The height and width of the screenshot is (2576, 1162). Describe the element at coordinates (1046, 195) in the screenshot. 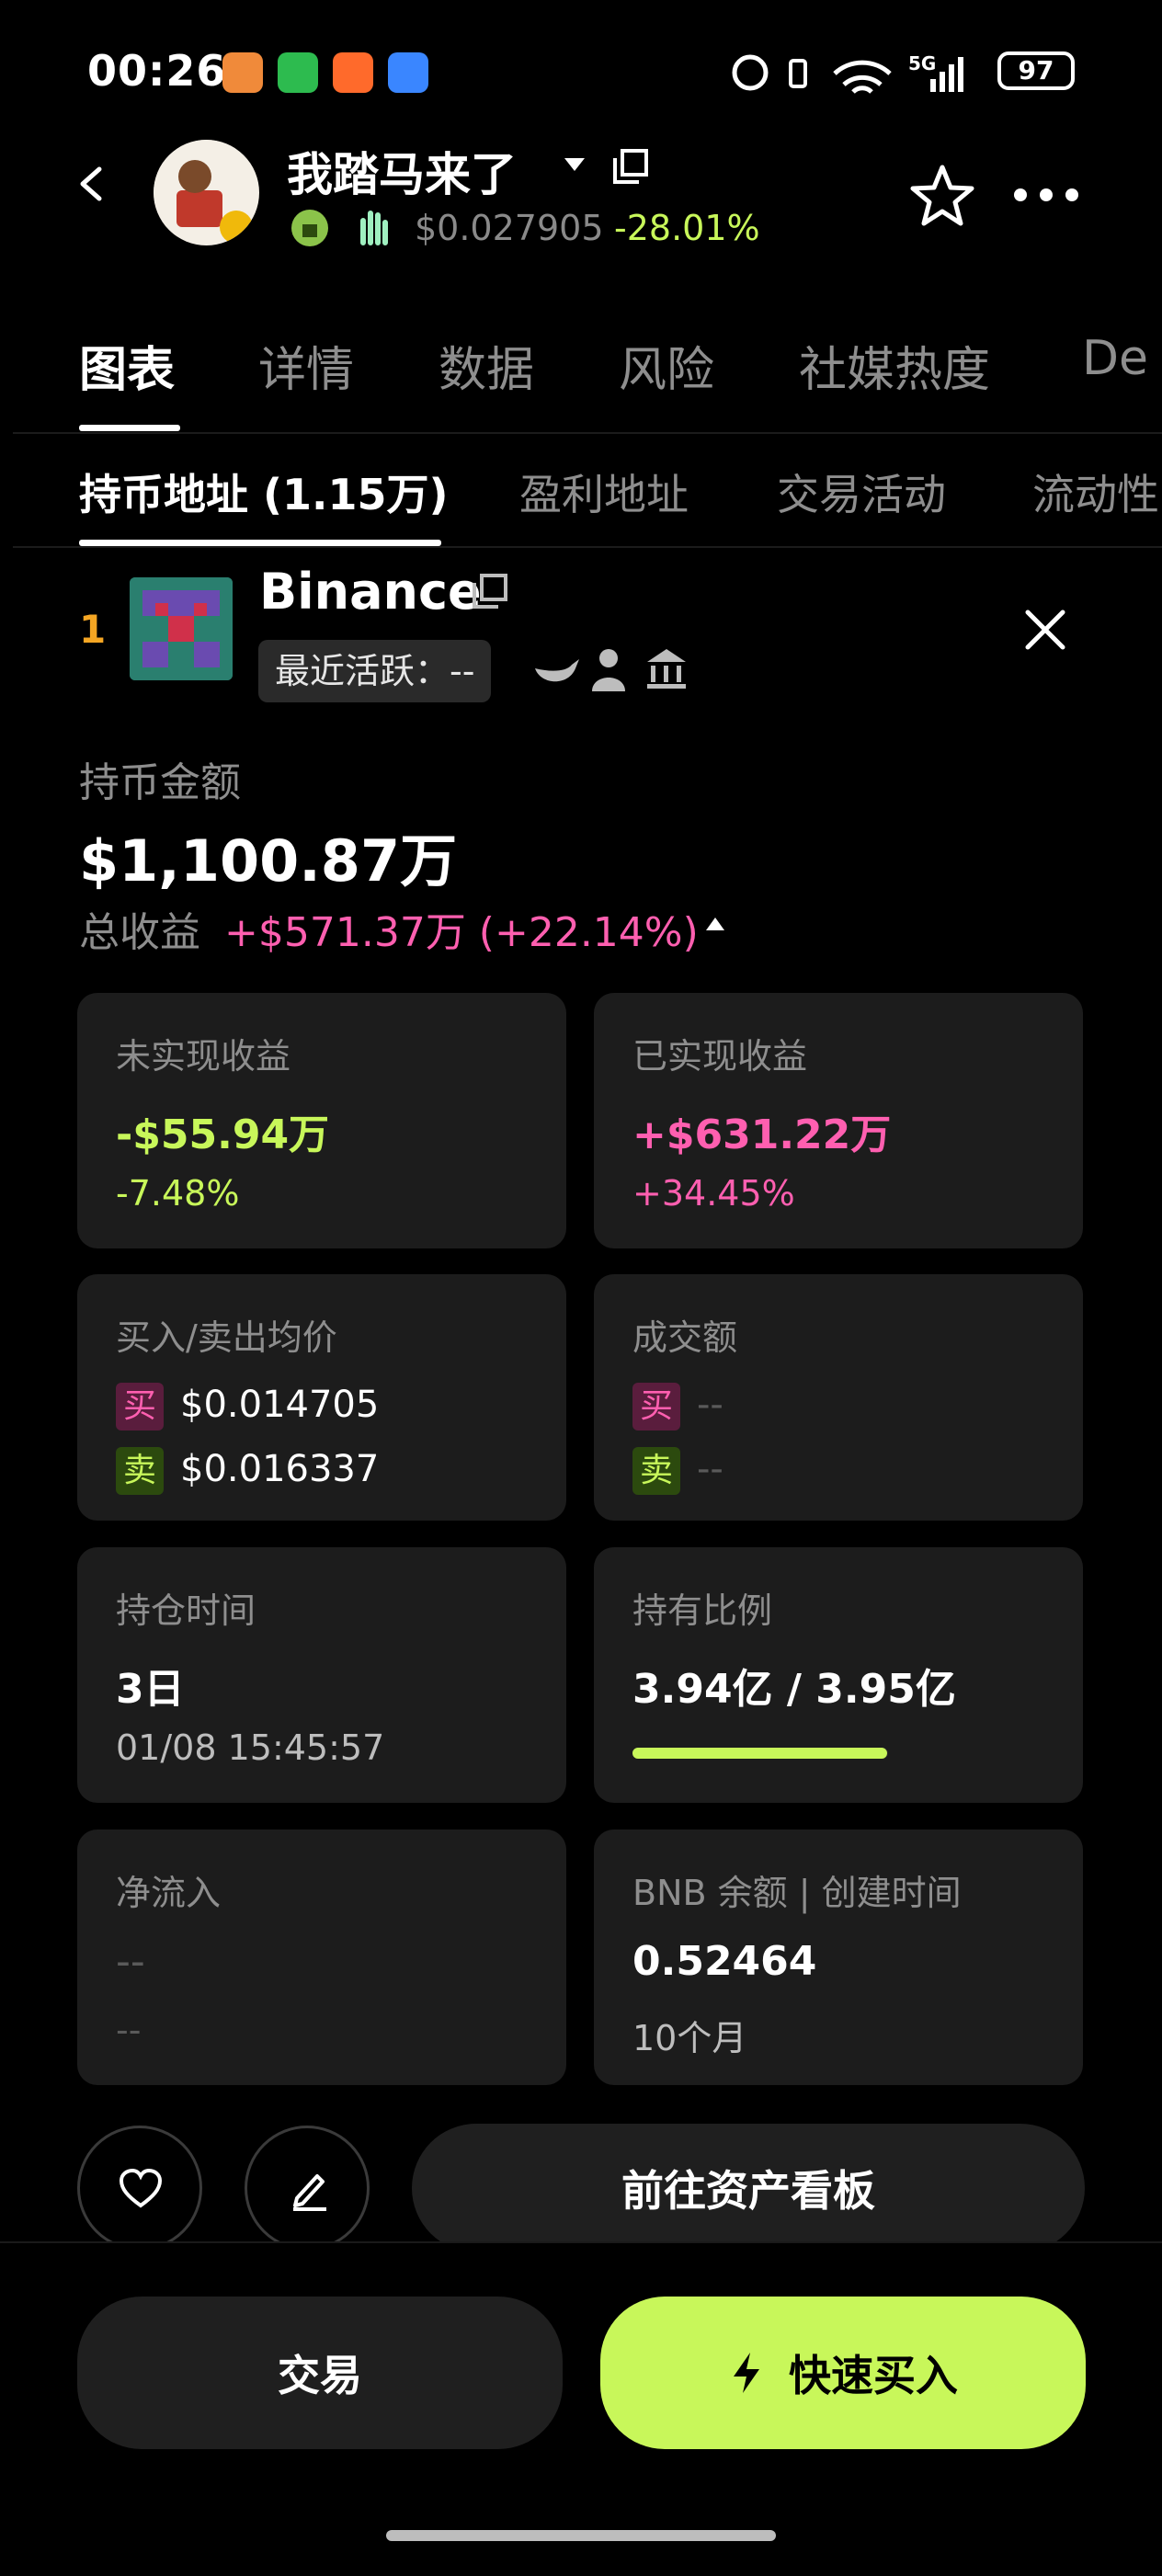

I see `more-icon` at that location.